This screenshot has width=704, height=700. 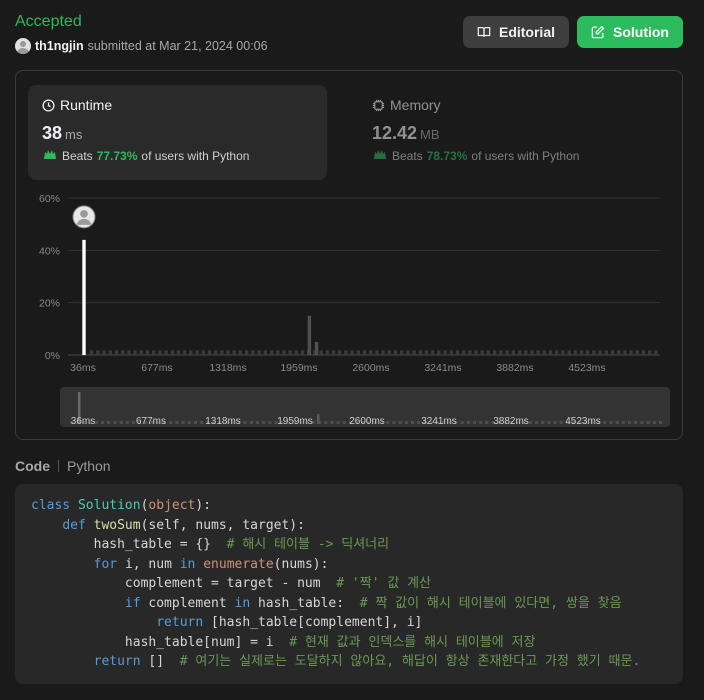 What do you see at coordinates (222, 525) in the screenshot?
I see `code-token: (self, nums, target):` at bounding box center [222, 525].